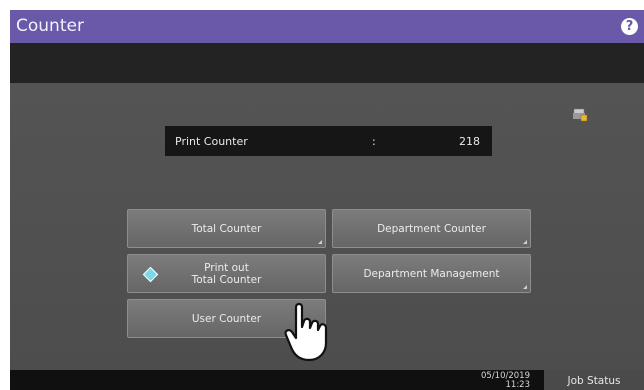  I want to click on print-counter-value: 218, so click(469, 141).